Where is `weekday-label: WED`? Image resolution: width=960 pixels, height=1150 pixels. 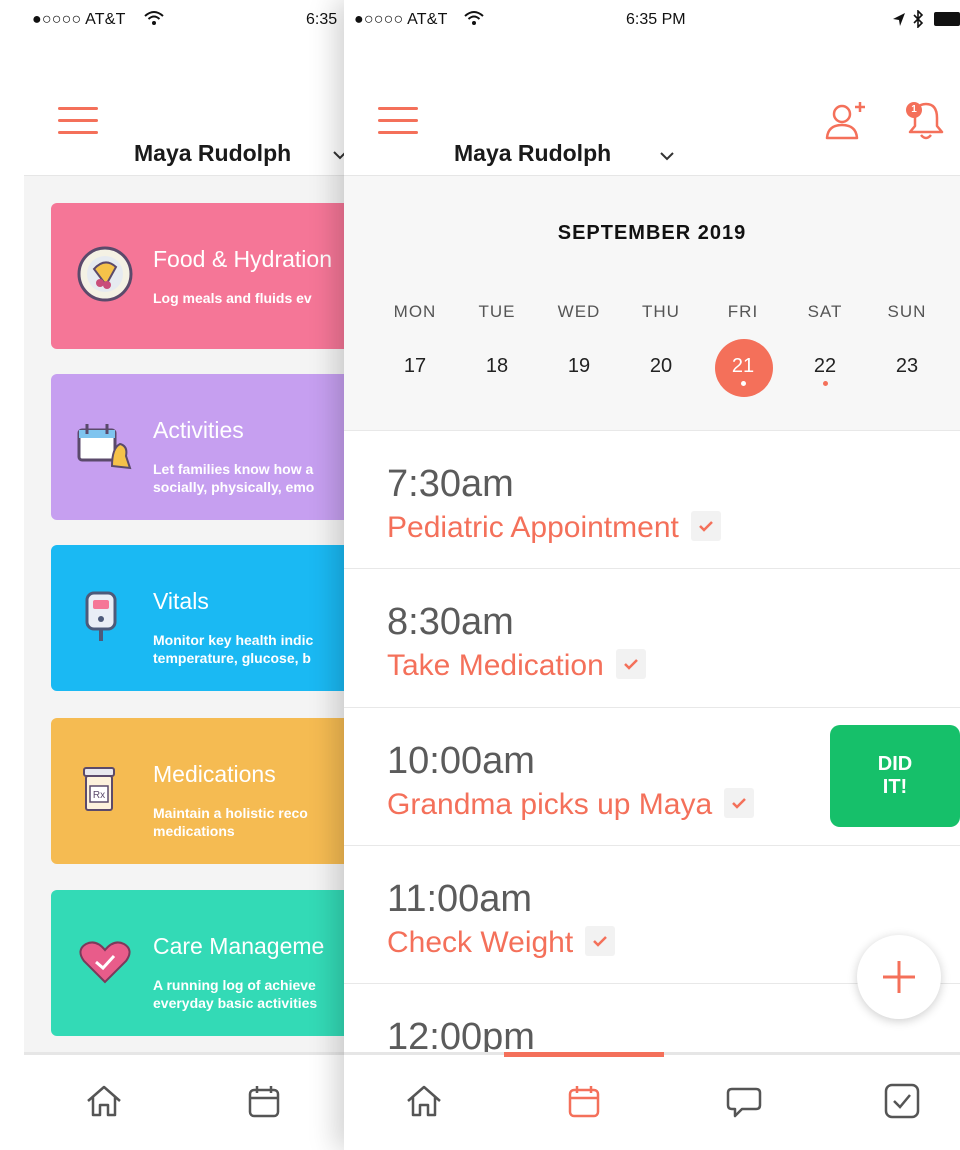
weekday-label: WED is located at coordinates (579, 311).